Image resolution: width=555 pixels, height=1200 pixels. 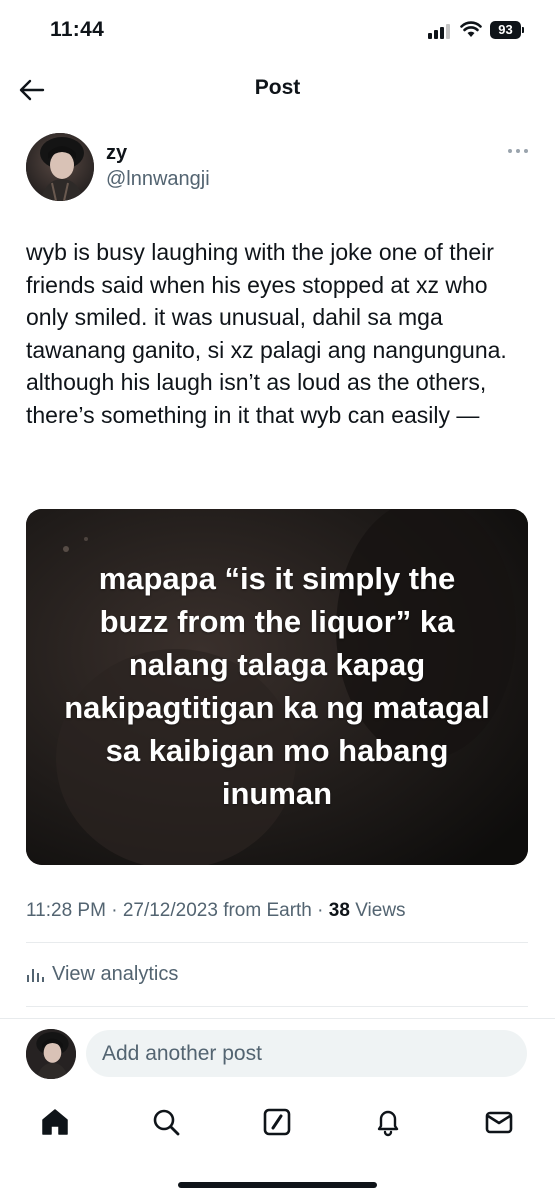 I want to click on author-handle: @lnnwangji, so click(x=158, y=179).